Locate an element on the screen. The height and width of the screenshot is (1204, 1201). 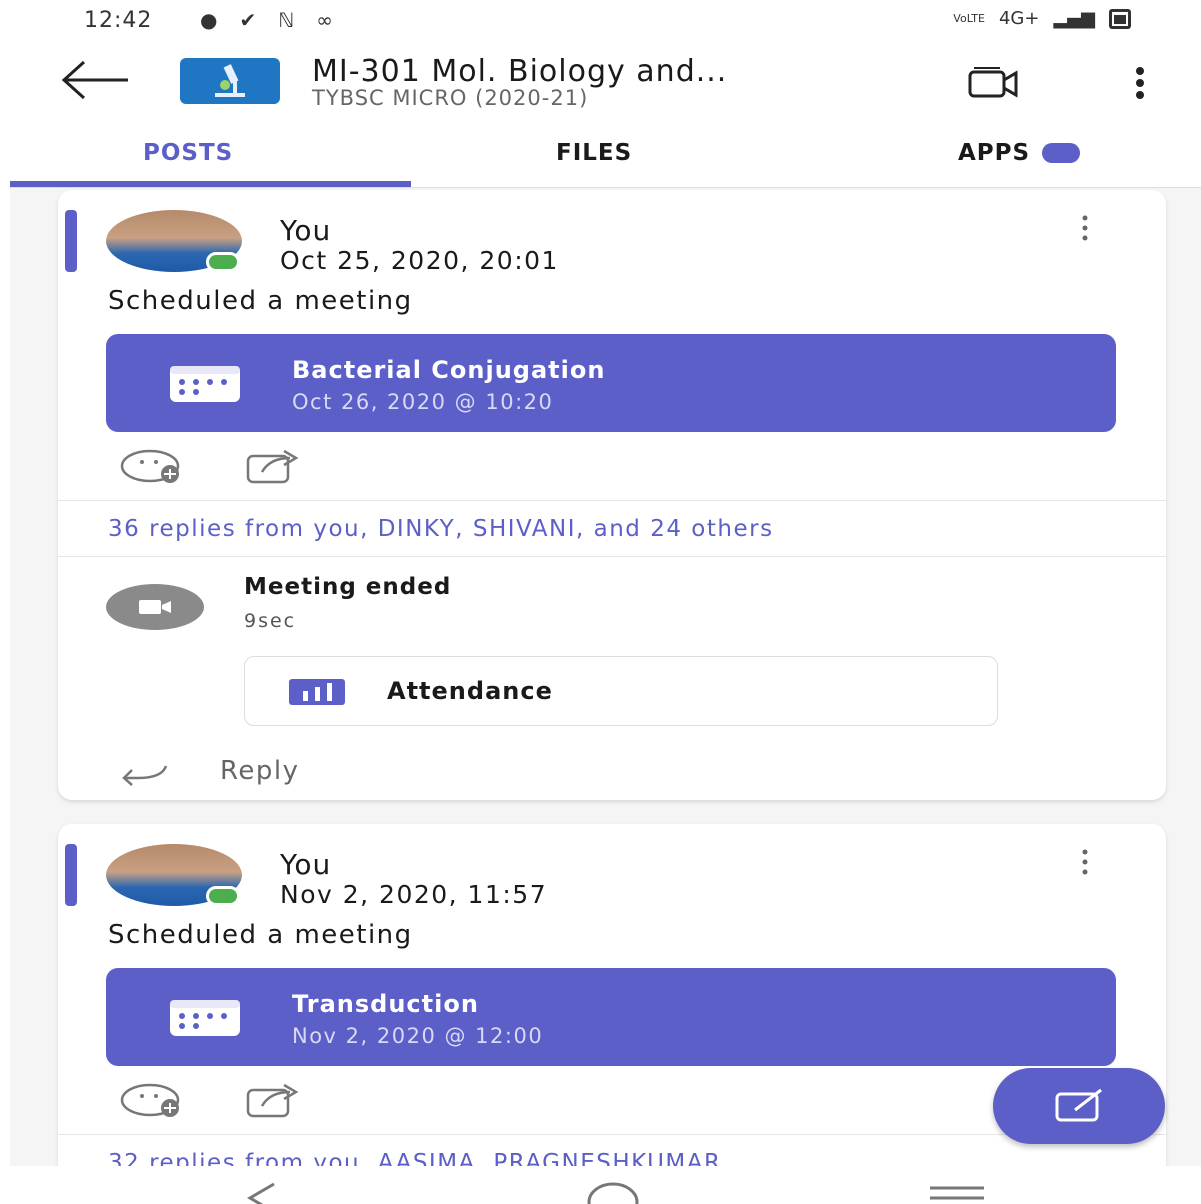
meeting-duration: 9sec is located at coordinates (270, 621).